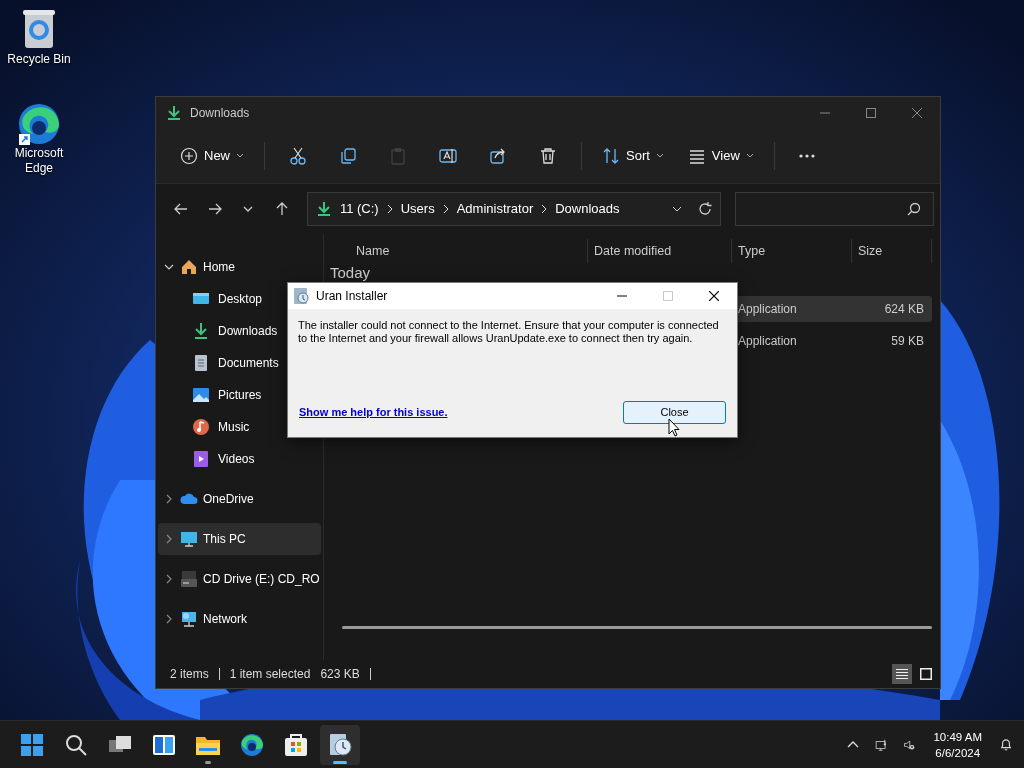  I want to click on clock-time: 10:49 AM, so click(957, 737).